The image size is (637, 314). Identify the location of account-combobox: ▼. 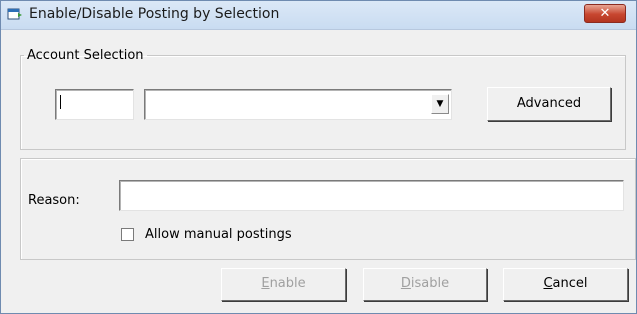
(298, 104).